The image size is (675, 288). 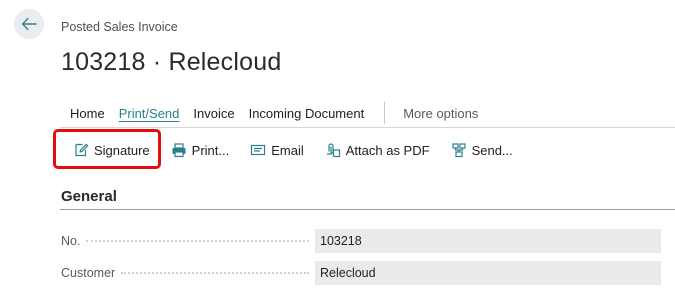 What do you see at coordinates (179, 150) in the screenshot?
I see `printer-icon` at bounding box center [179, 150].